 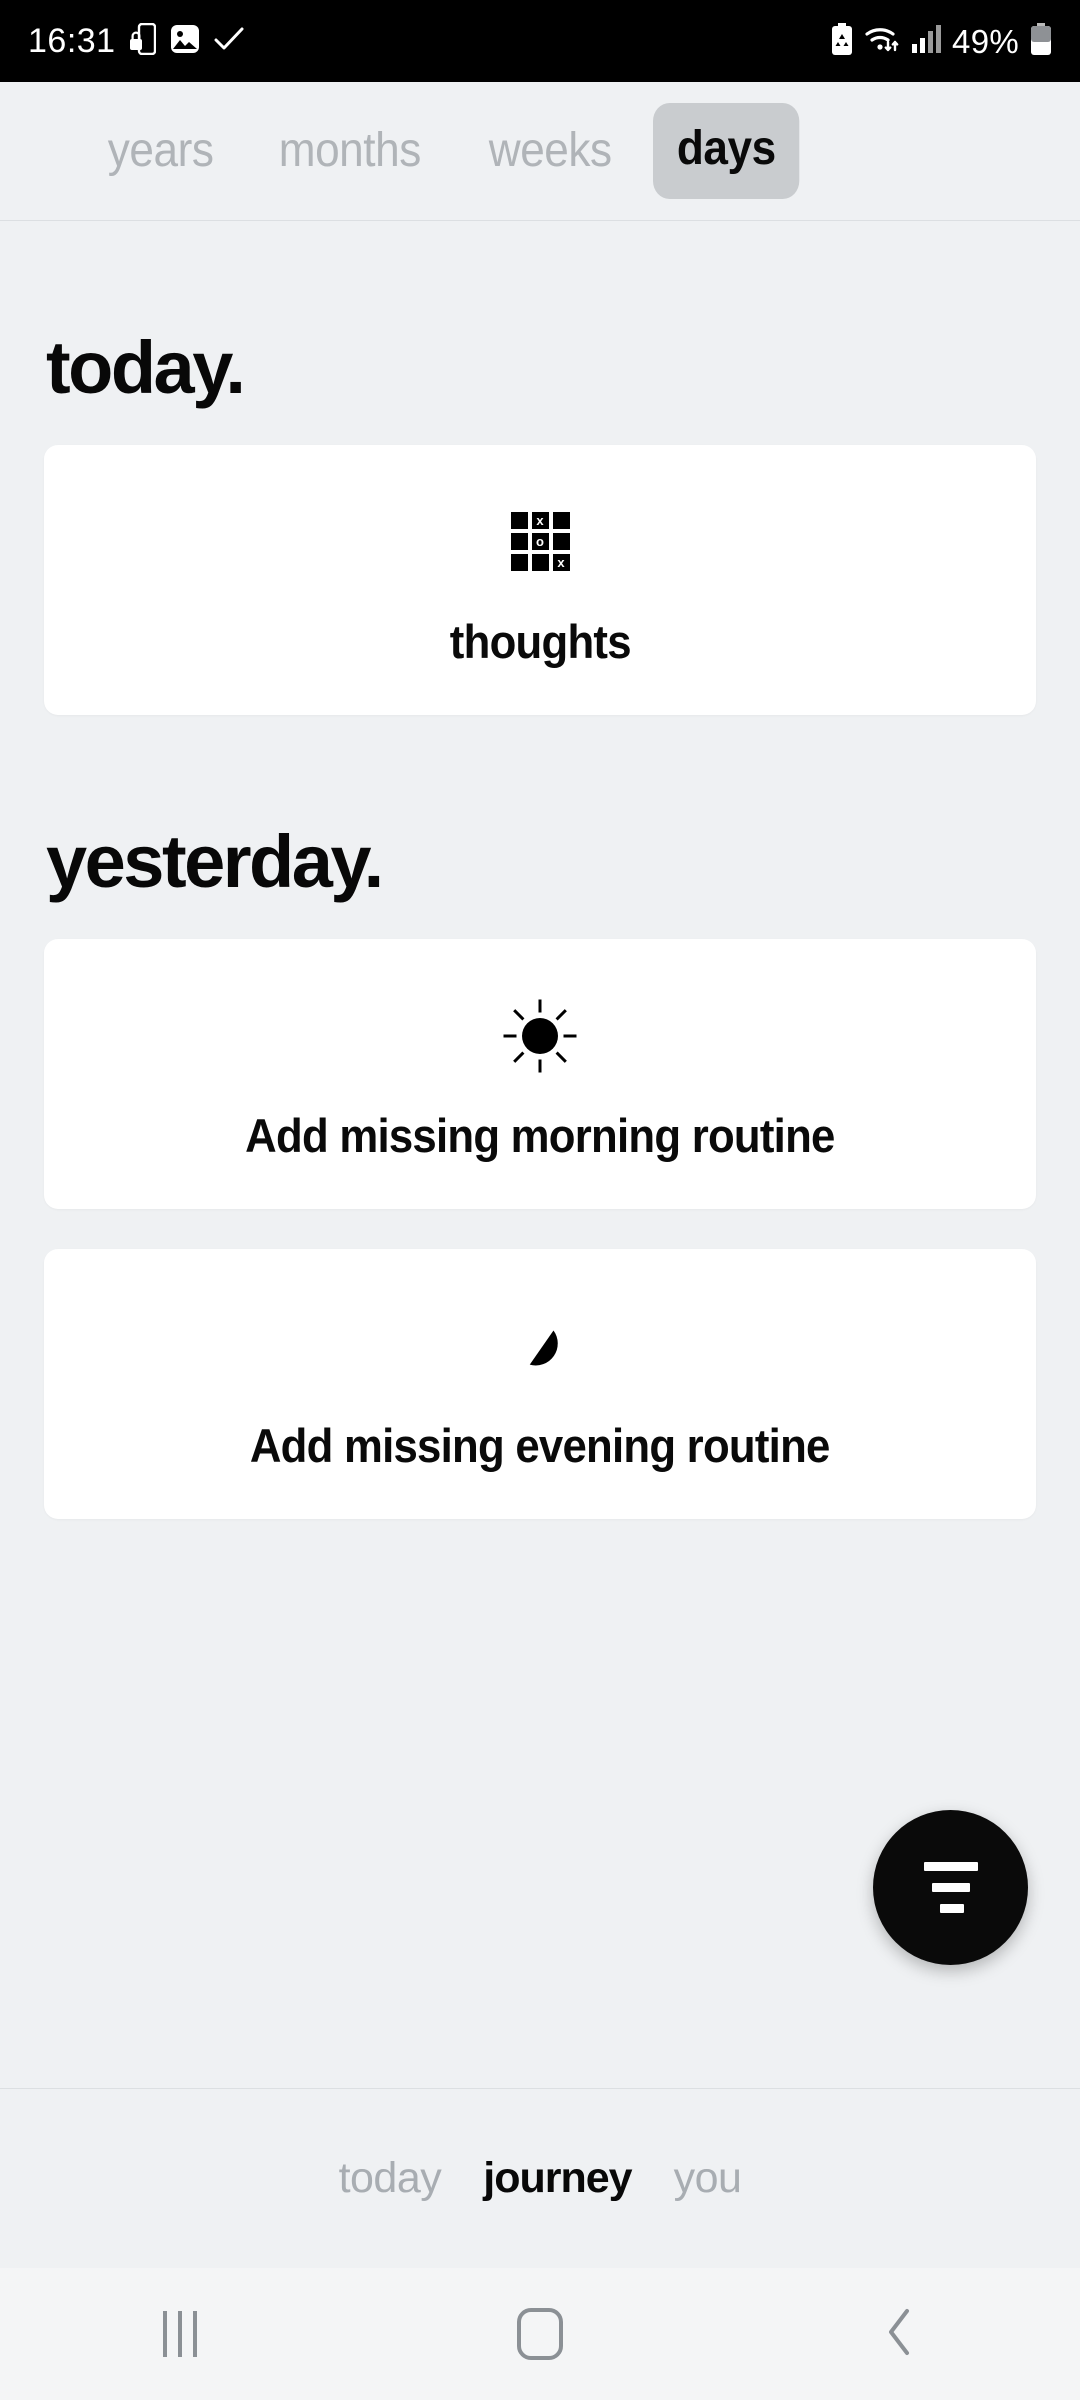 I want to click on home-button, so click(x=540, y=2334).